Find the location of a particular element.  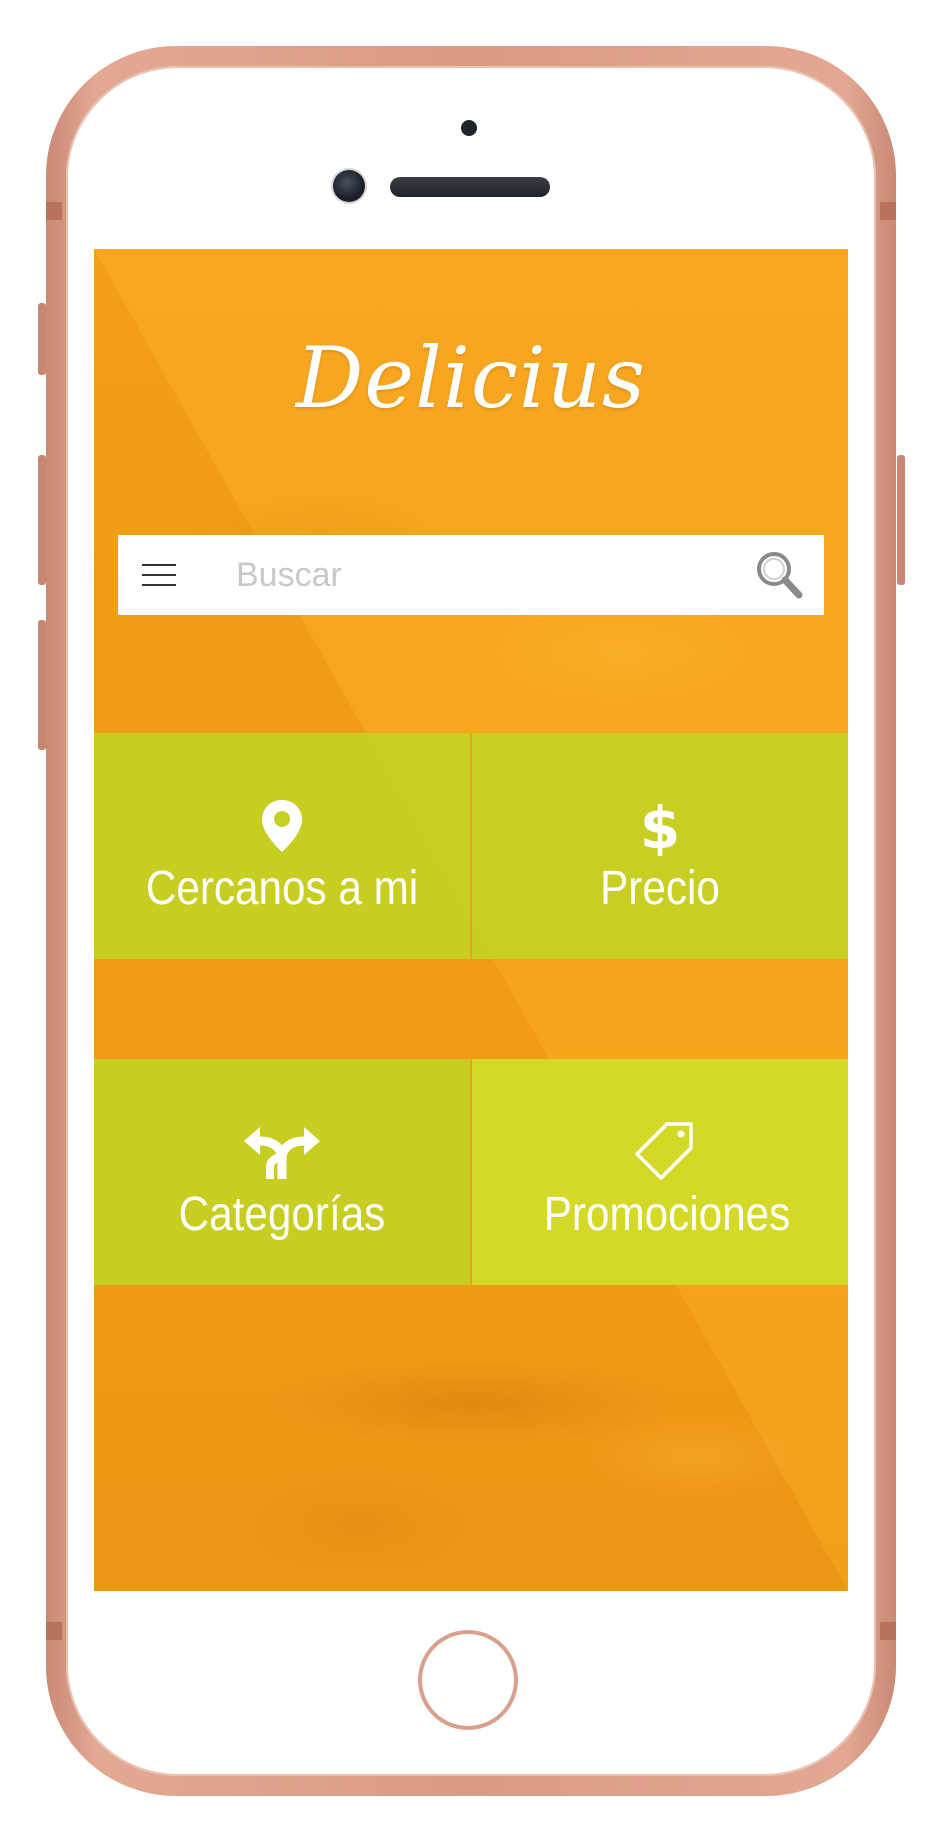

tile-categories: Categorías is located at coordinates (282, 1172).